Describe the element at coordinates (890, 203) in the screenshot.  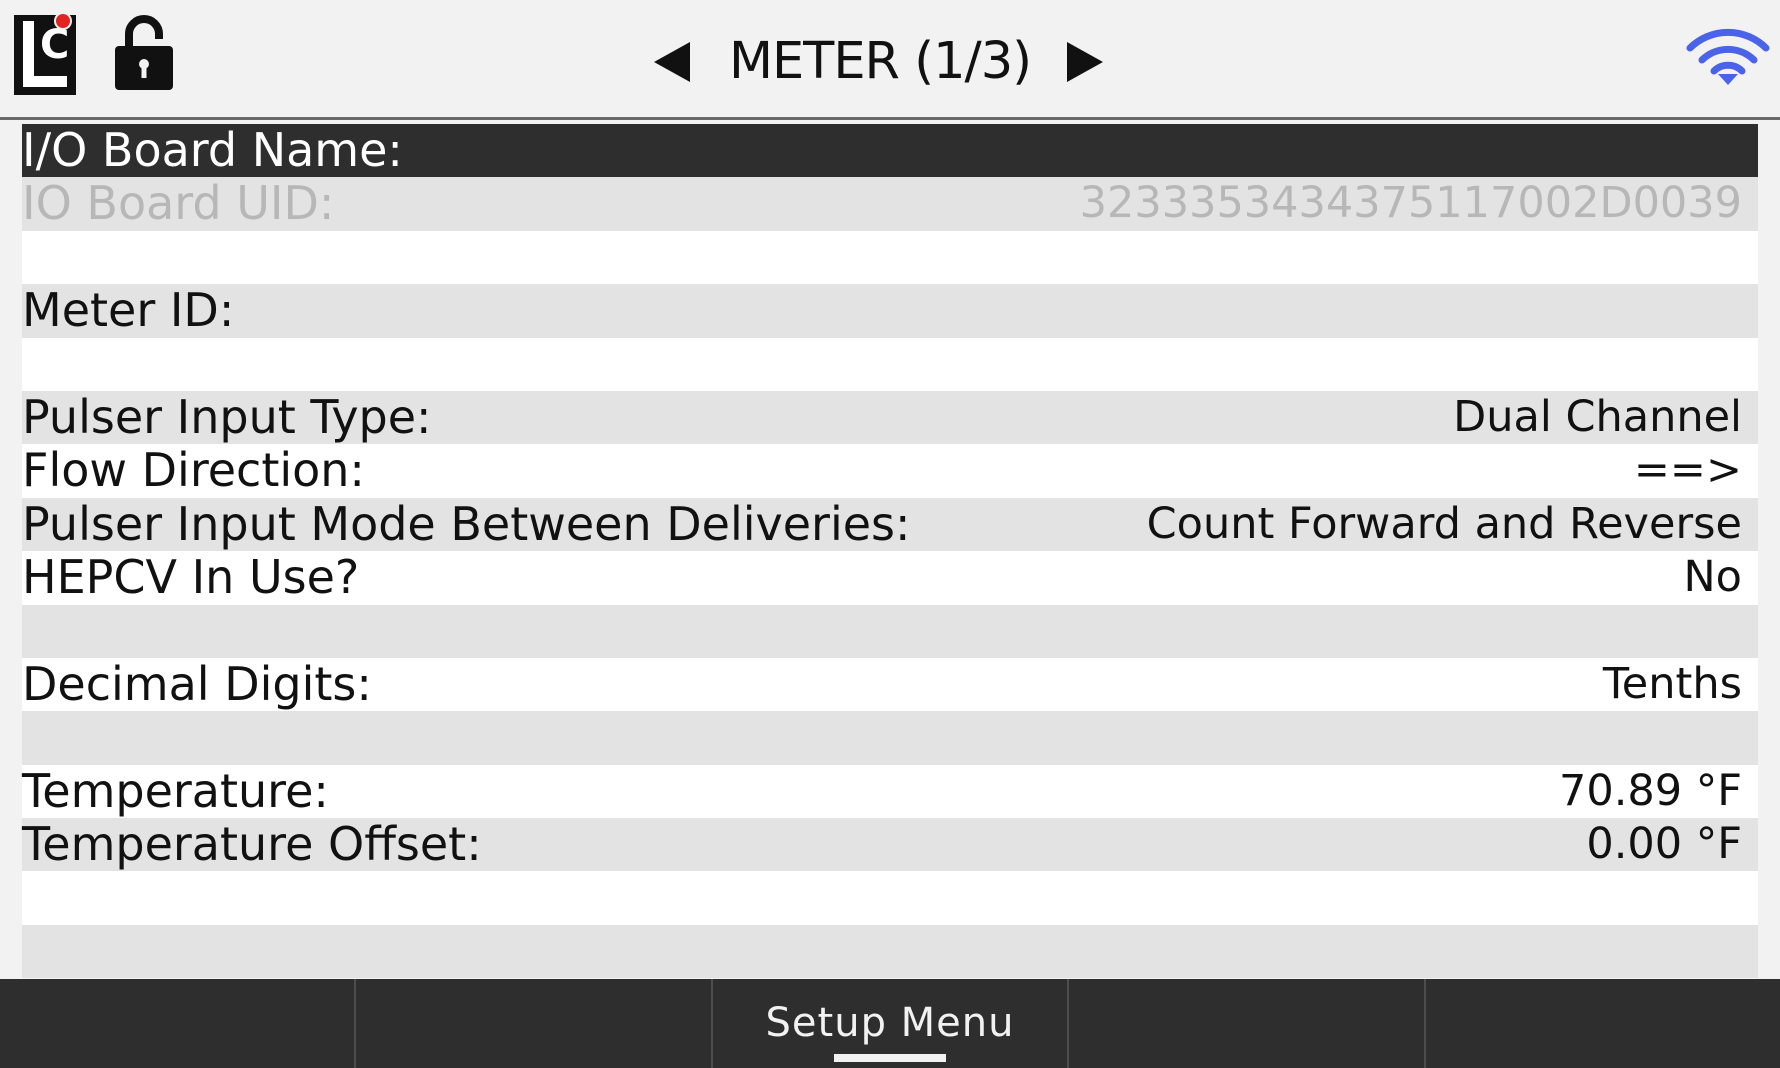
I see `row-io-board-uid: IO Board UID: 3233353434375117002D0039` at that location.